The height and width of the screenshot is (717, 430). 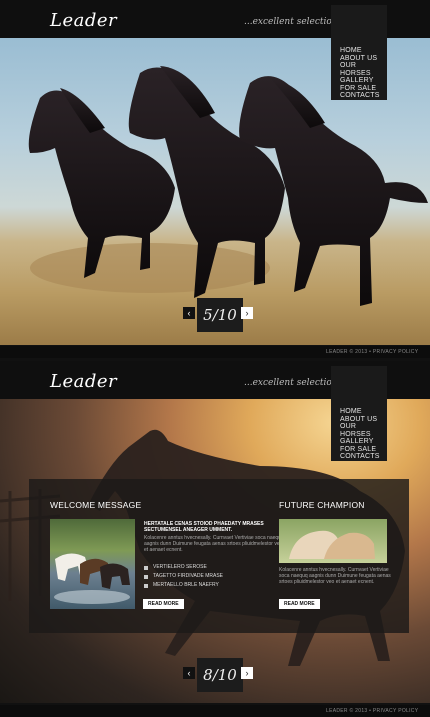 I want to click on welcome-thumbnail, so click(x=92, y=564).